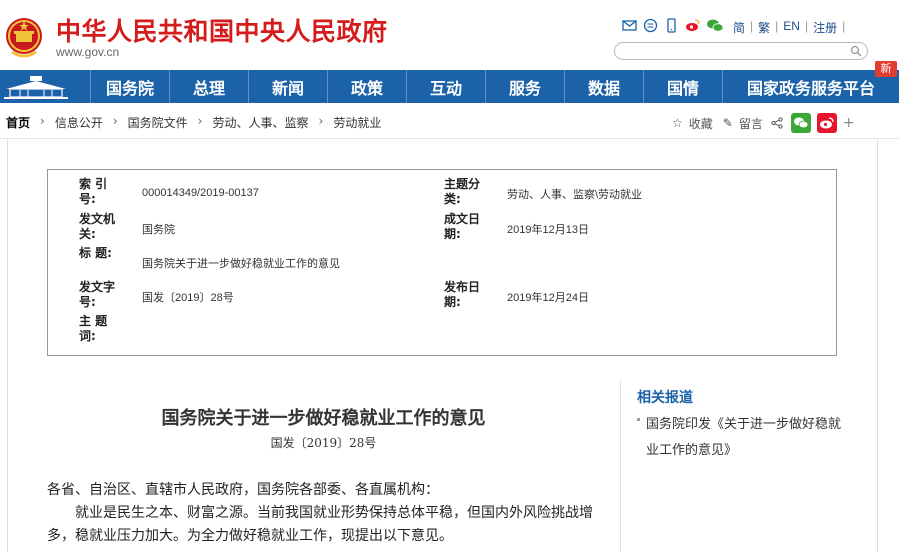 The width and height of the screenshot is (899, 552). What do you see at coordinates (357, 122) in the screenshot?
I see `breadcrumb-employment: 劳动就业` at bounding box center [357, 122].